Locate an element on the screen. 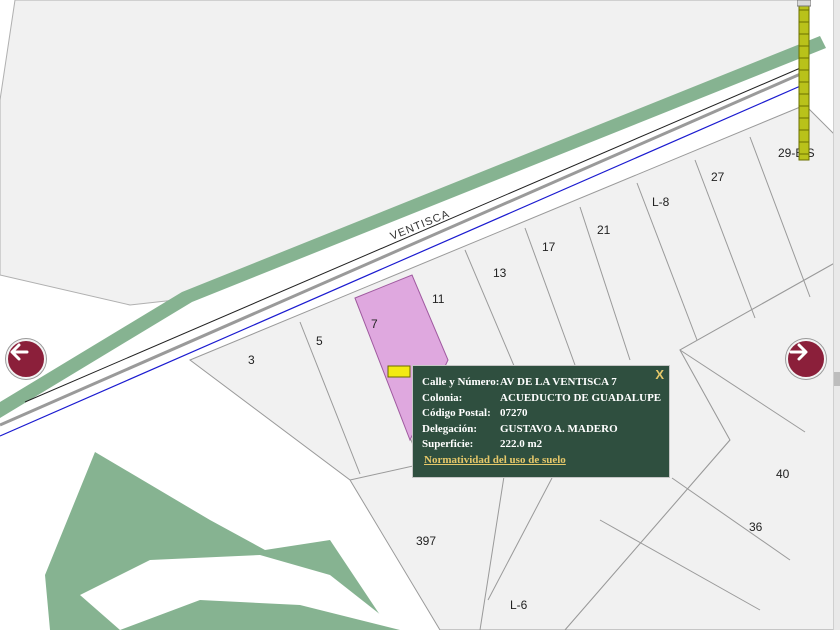 This screenshot has height=630, width=840. info-row-surface: Superficie: 222.0 m2 is located at coordinates (541, 446).